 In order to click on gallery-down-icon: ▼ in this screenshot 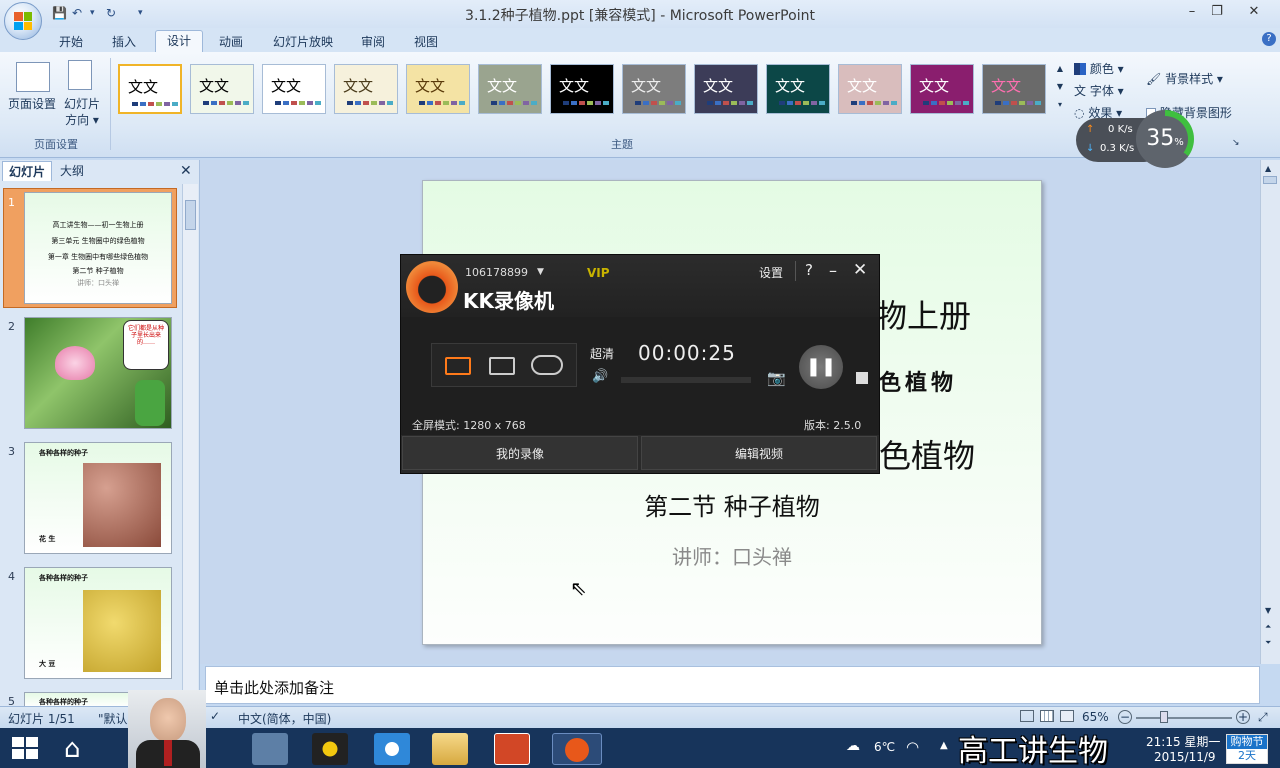, I will do `click(1060, 90)`.